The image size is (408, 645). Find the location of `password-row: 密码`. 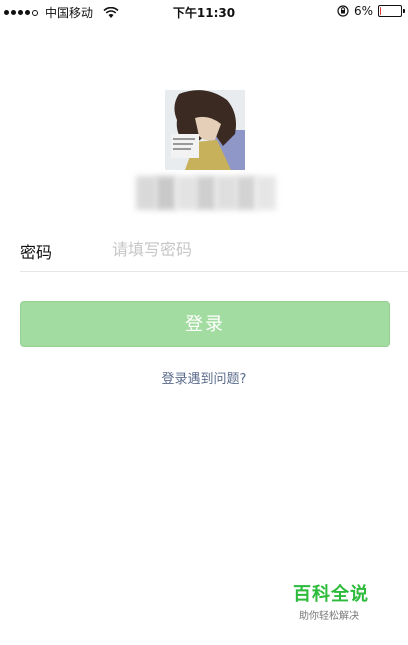

password-row: 密码 is located at coordinates (214, 251).